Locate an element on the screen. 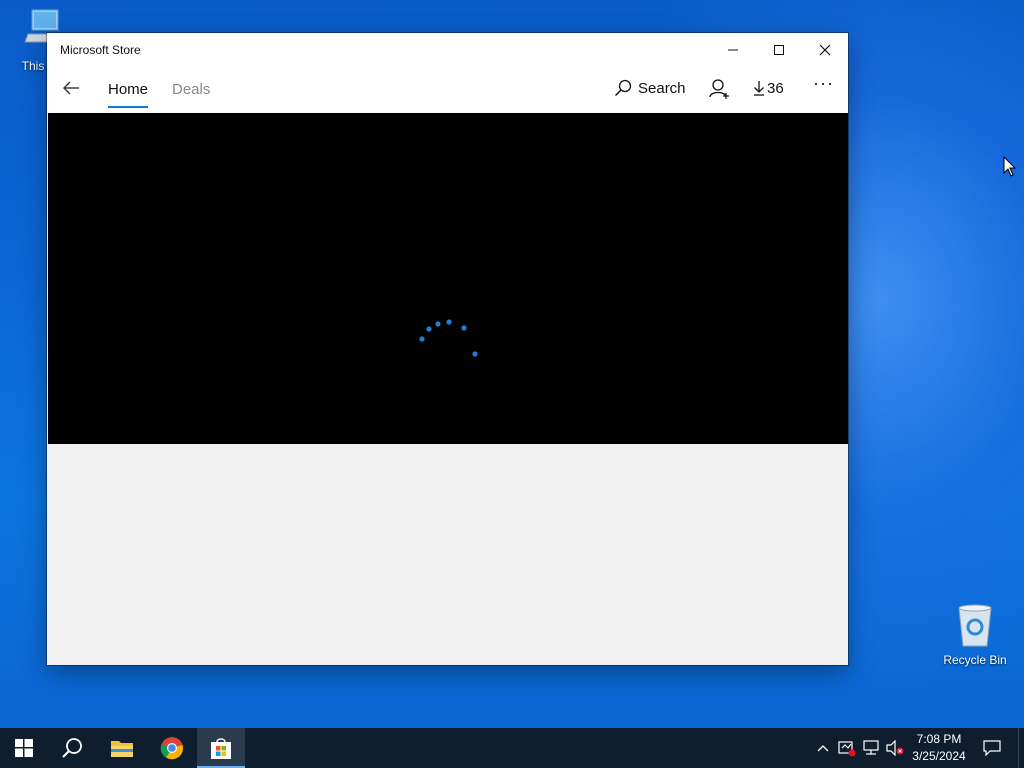 Image resolution: width=1024 pixels, height=768 pixels. minimize-icon is located at coordinates (733, 50).